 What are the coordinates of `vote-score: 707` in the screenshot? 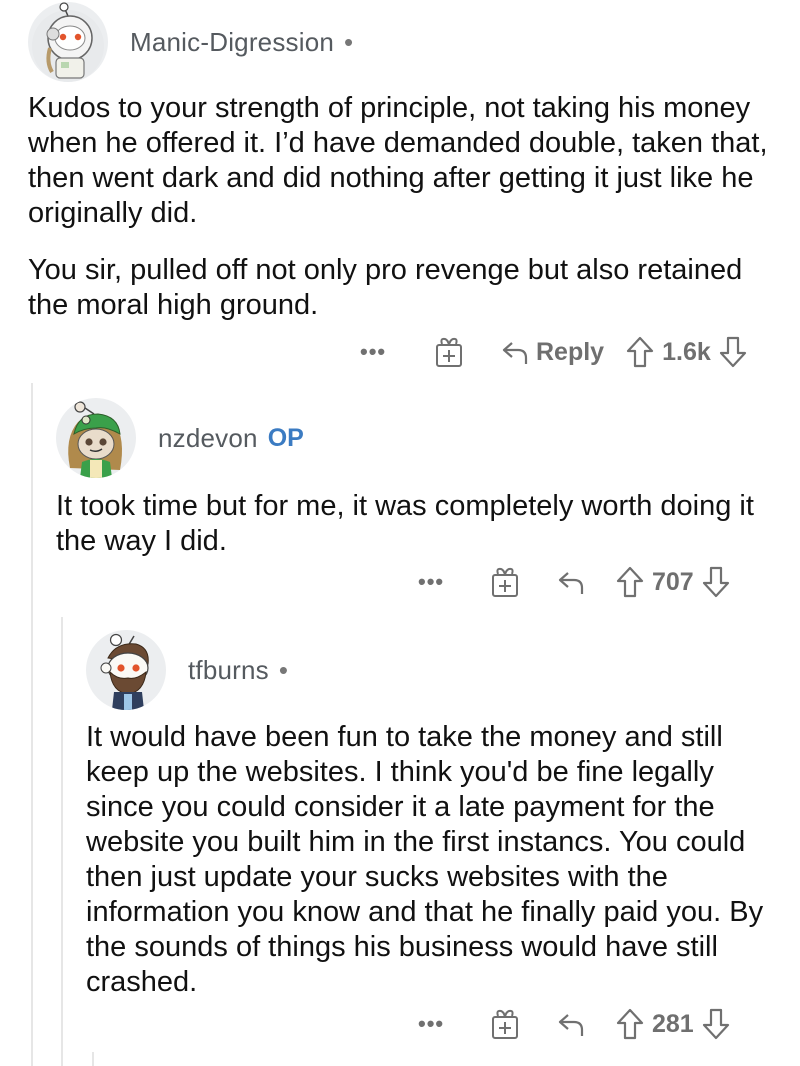 It's located at (673, 581).